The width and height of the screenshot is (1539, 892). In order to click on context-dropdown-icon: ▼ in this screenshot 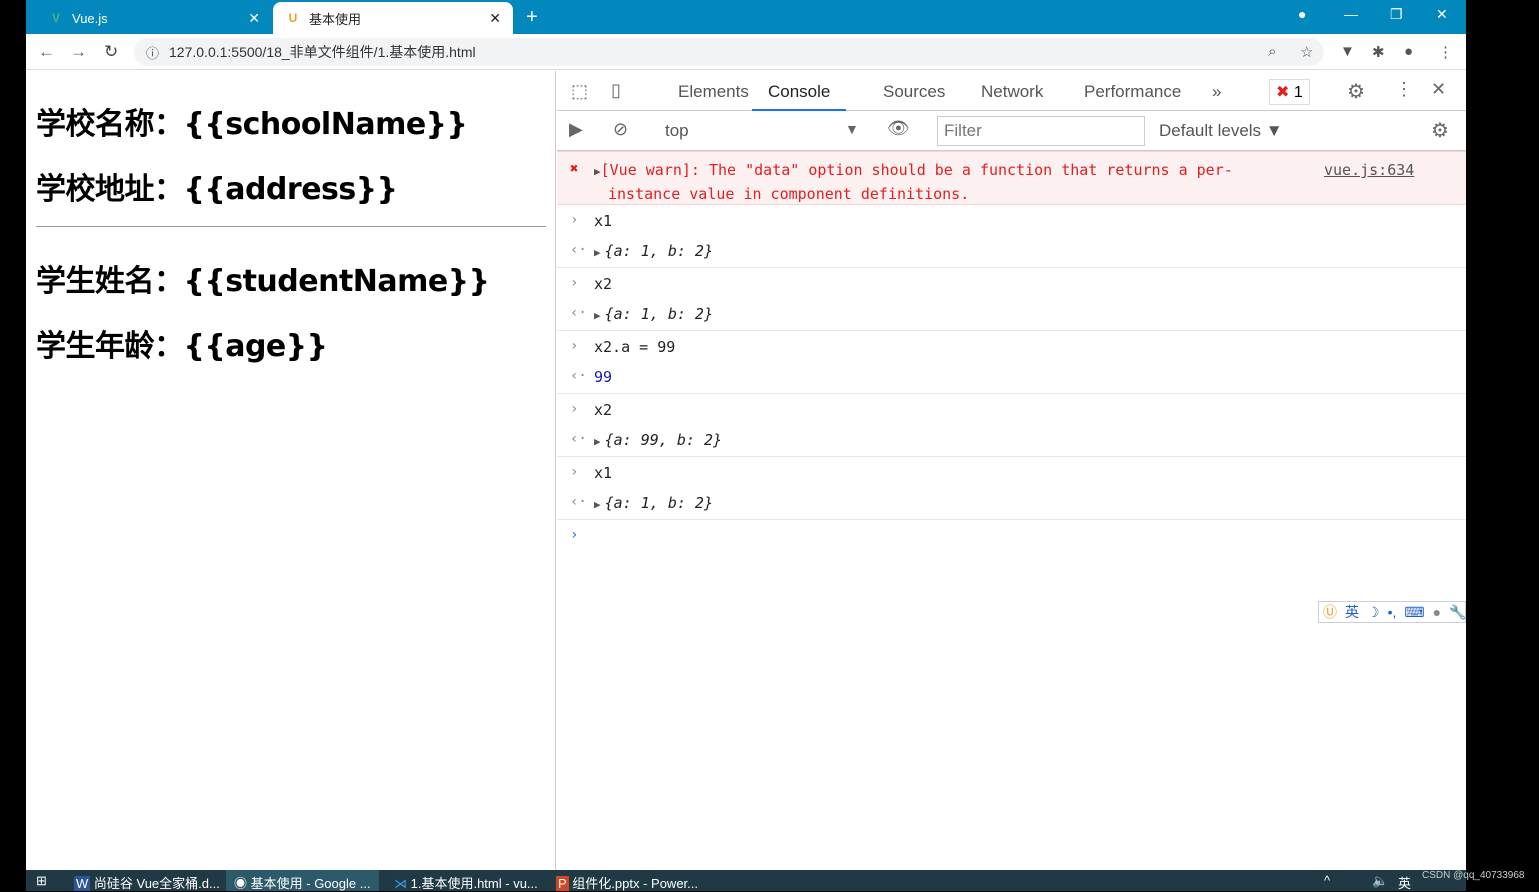, I will do `click(852, 129)`.